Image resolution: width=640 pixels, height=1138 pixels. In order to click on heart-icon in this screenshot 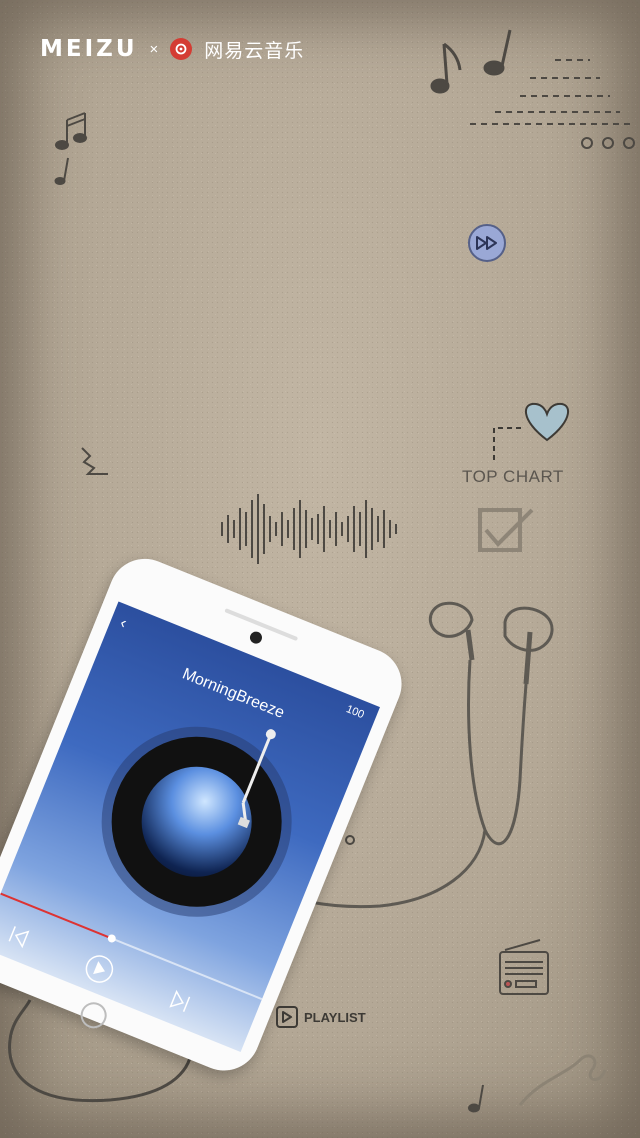, I will do `click(547, 422)`.